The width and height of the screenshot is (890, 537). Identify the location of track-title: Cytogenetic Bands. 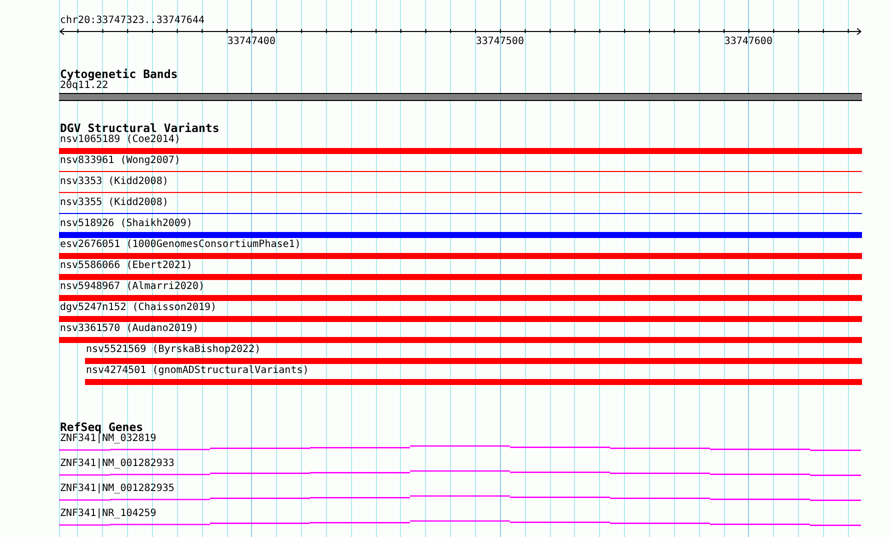
(118, 74).